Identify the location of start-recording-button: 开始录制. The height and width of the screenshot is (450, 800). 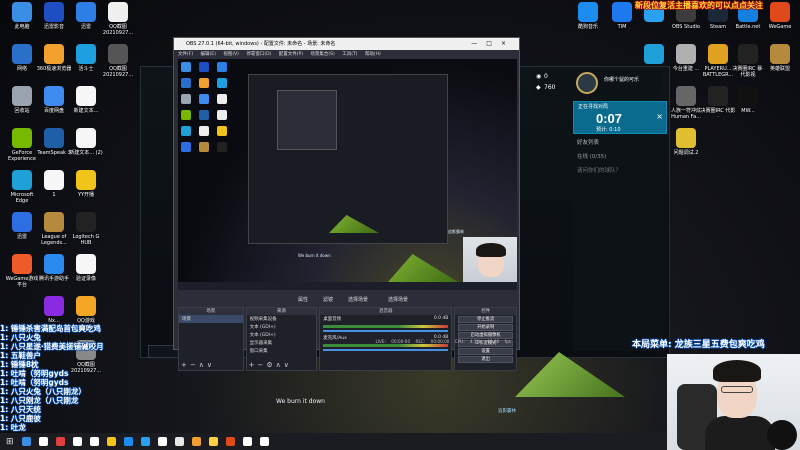
(485, 327).